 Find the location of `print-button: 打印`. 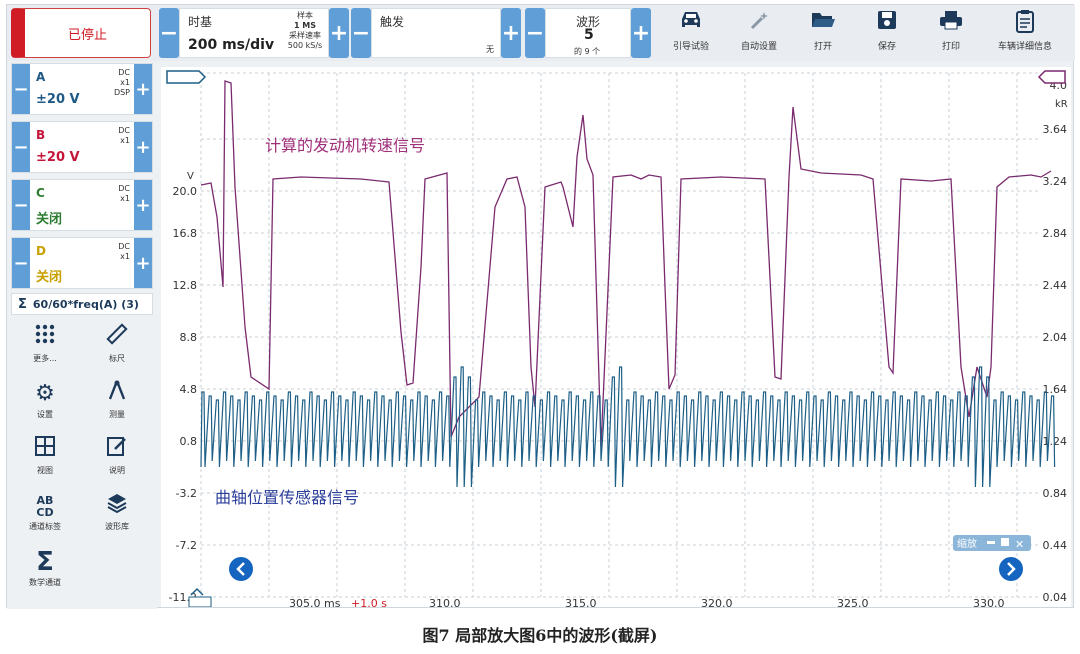

print-button: 打印 is located at coordinates (951, 33).